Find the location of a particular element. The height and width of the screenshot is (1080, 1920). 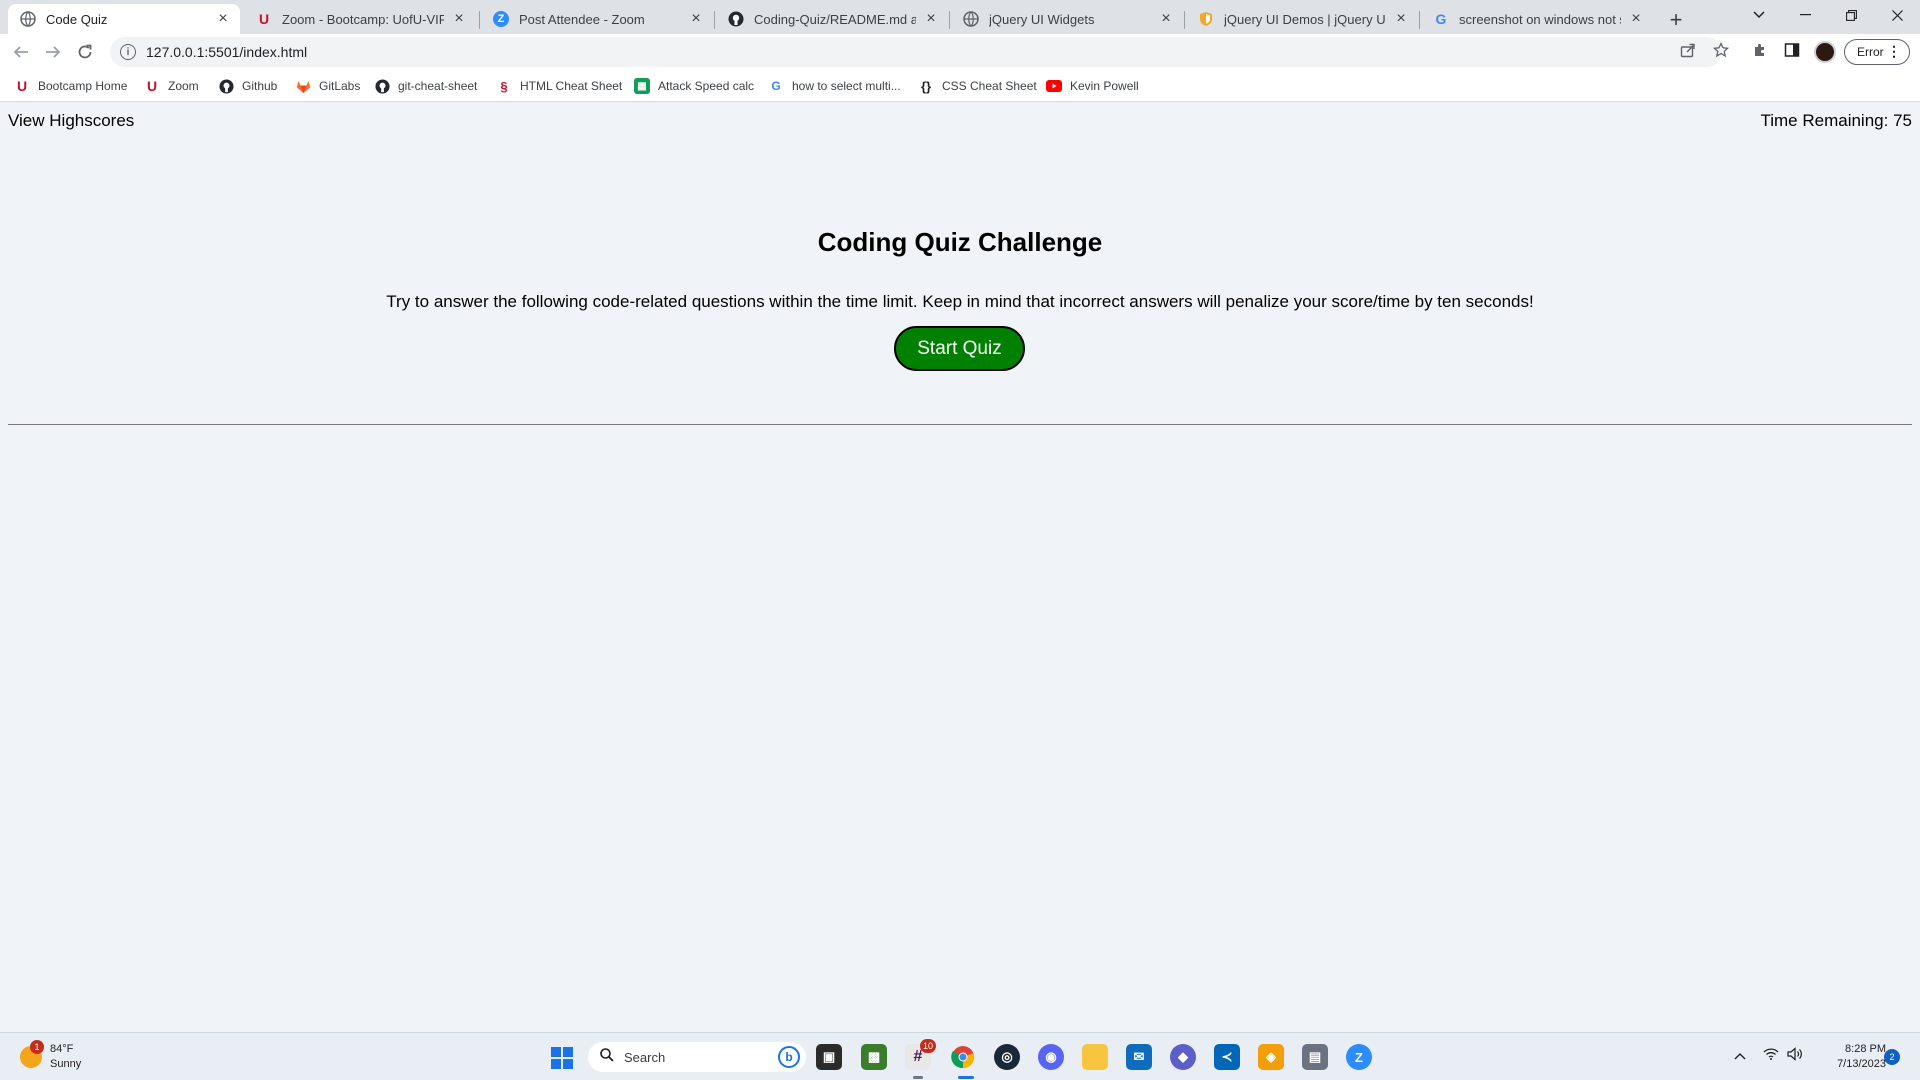

file-explorer-icon is located at coordinates (1095, 1057).